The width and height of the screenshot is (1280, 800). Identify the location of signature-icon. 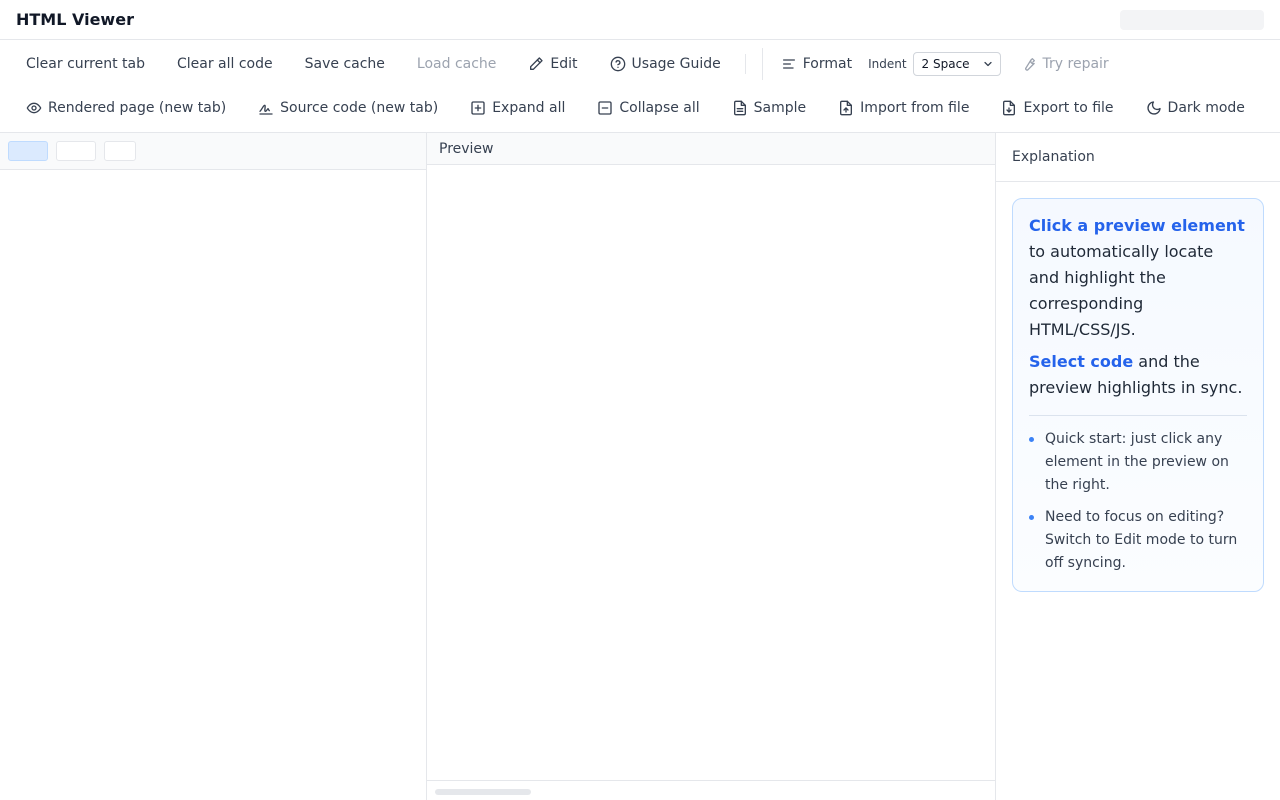
(266, 109).